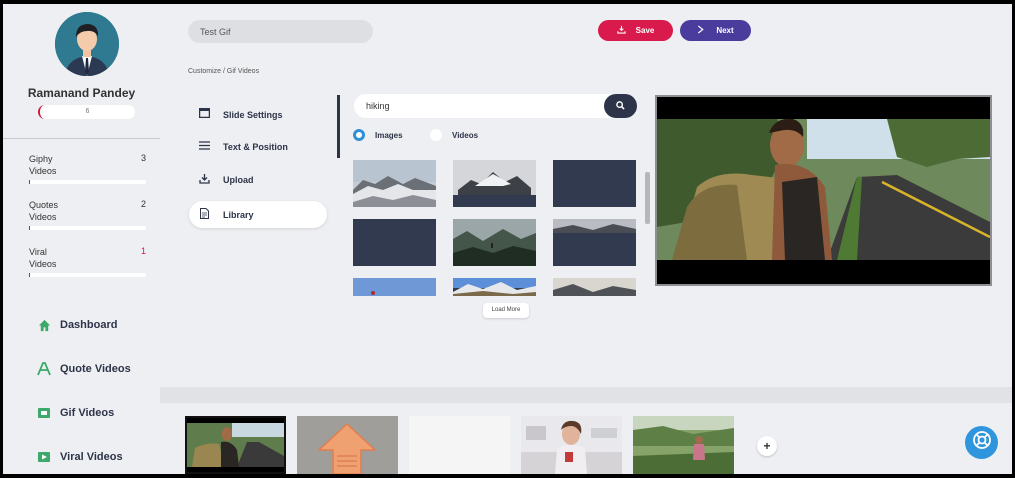  I want to click on nav-quote-videos: Quote Videos, so click(84, 369).